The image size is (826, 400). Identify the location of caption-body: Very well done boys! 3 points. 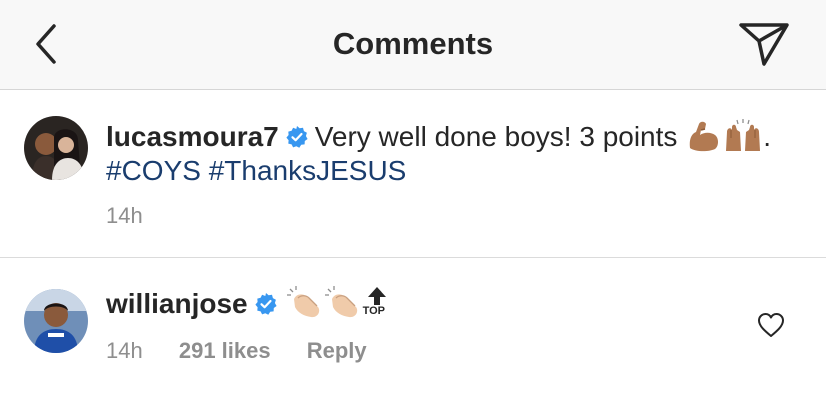
(496, 136).